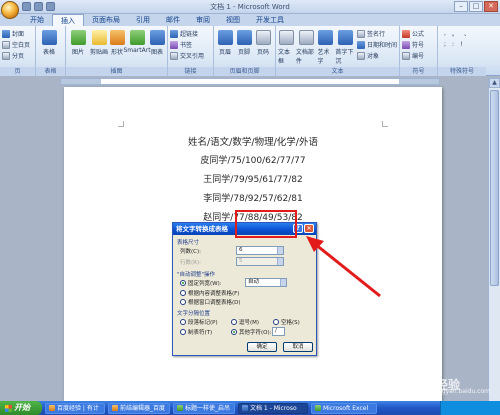 The height and width of the screenshot is (415, 500). Describe the element at coordinates (99, 37) in the screenshot. I see `clipart-icon` at that location.